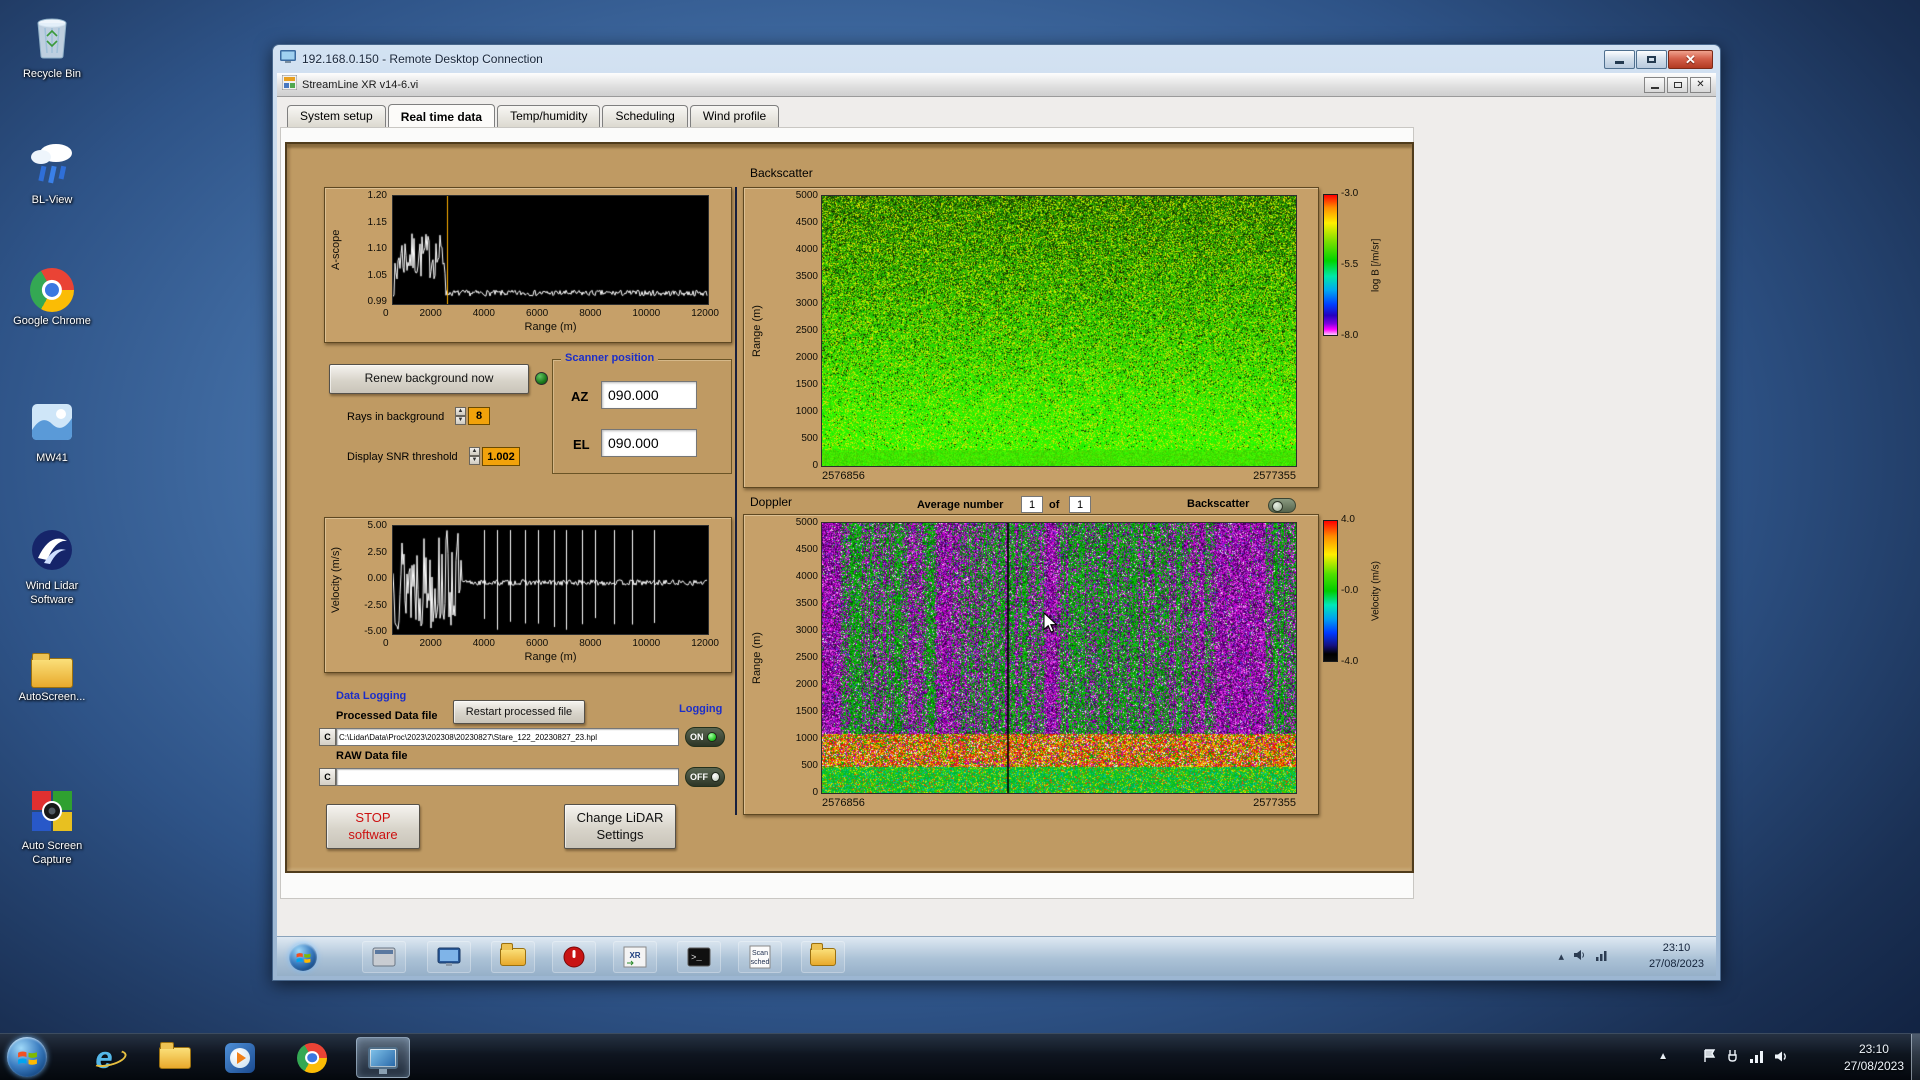 The height and width of the screenshot is (1080, 1920). I want to click on tab-system-setup: System setup, so click(336, 116).